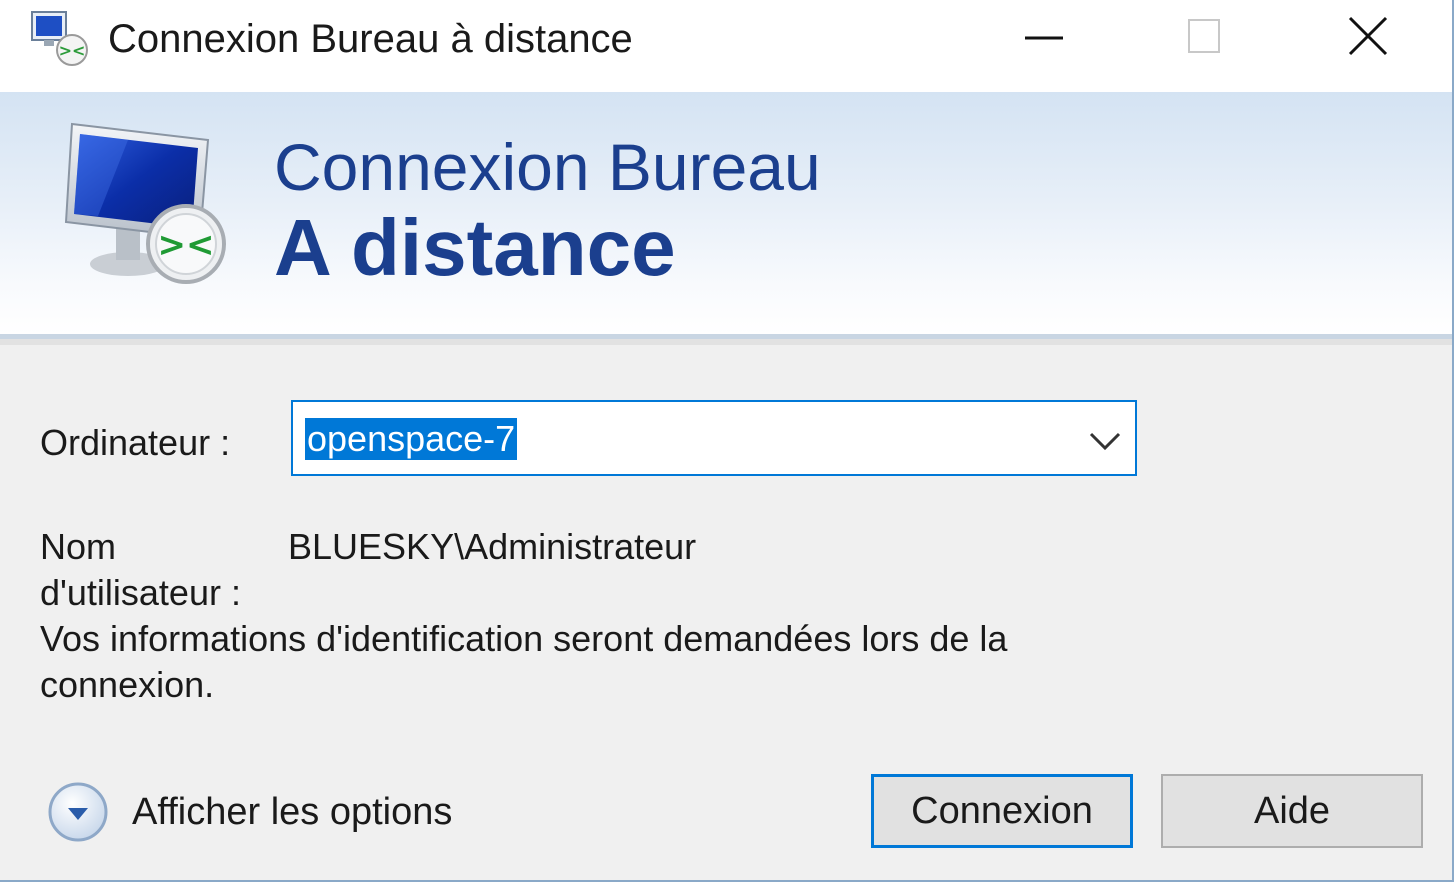 The image size is (1454, 882). I want to click on computer-combobox: openspace-7, so click(714, 438).